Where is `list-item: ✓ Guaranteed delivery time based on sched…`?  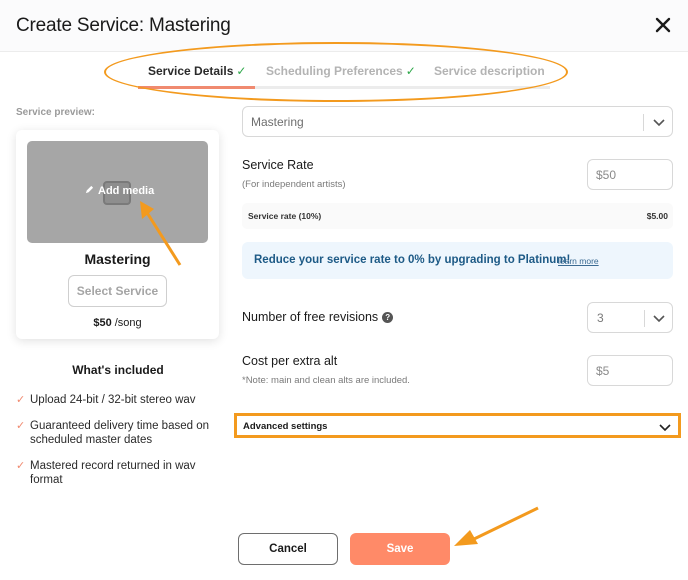
list-item: ✓ Guaranteed delivery time based on sched… is located at coordinates (116, 433).